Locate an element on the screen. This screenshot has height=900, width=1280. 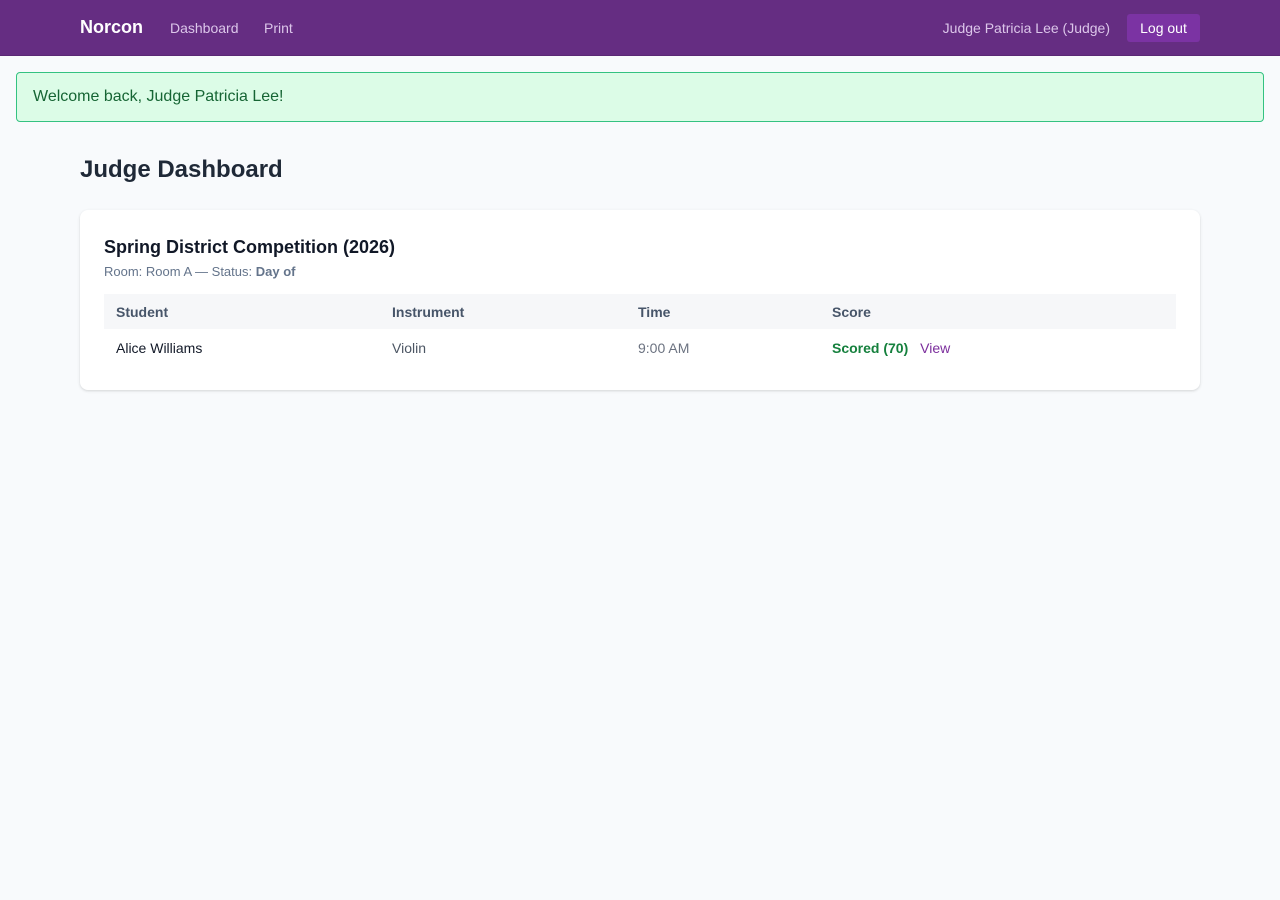
logout-button: Log out is located at coordinates (1163, 28).